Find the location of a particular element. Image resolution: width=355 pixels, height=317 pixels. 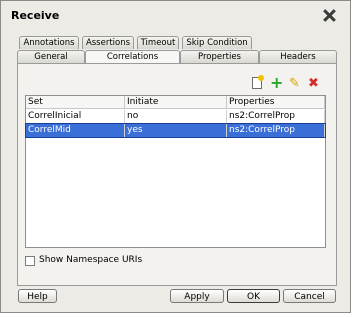

title-bar: Receive is located at coordinates (175, 15).